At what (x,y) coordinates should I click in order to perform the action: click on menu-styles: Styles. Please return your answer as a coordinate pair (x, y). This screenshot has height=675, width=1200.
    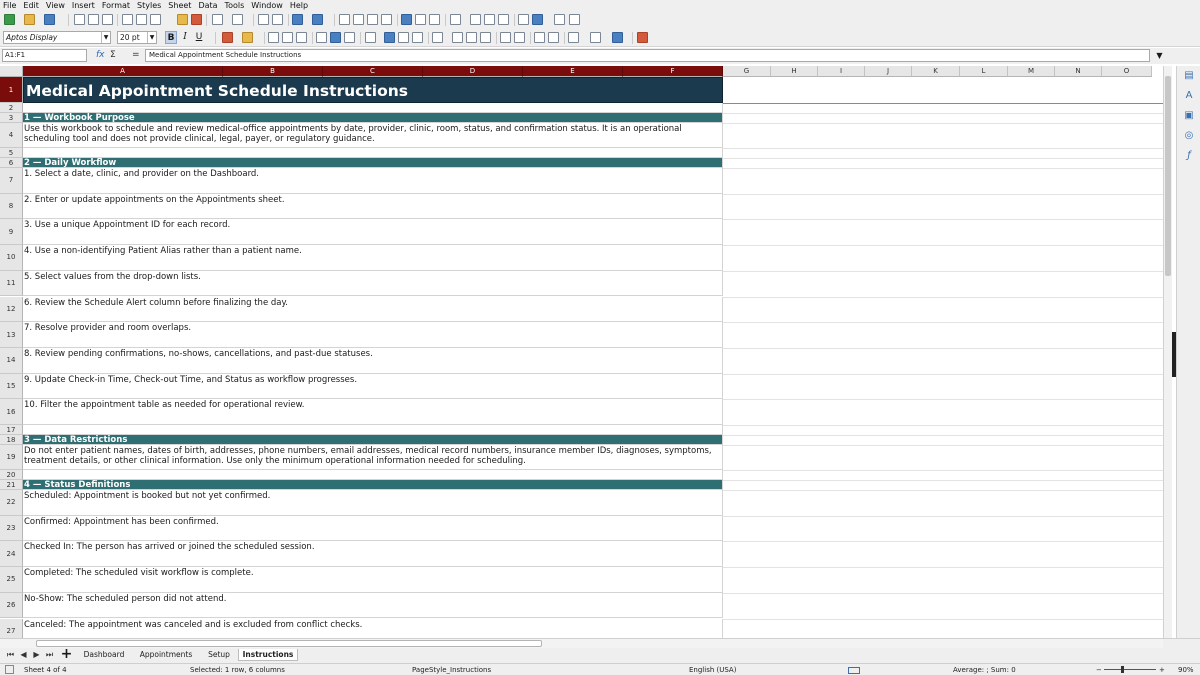
    Looking at the image, I should click on (149, 5).